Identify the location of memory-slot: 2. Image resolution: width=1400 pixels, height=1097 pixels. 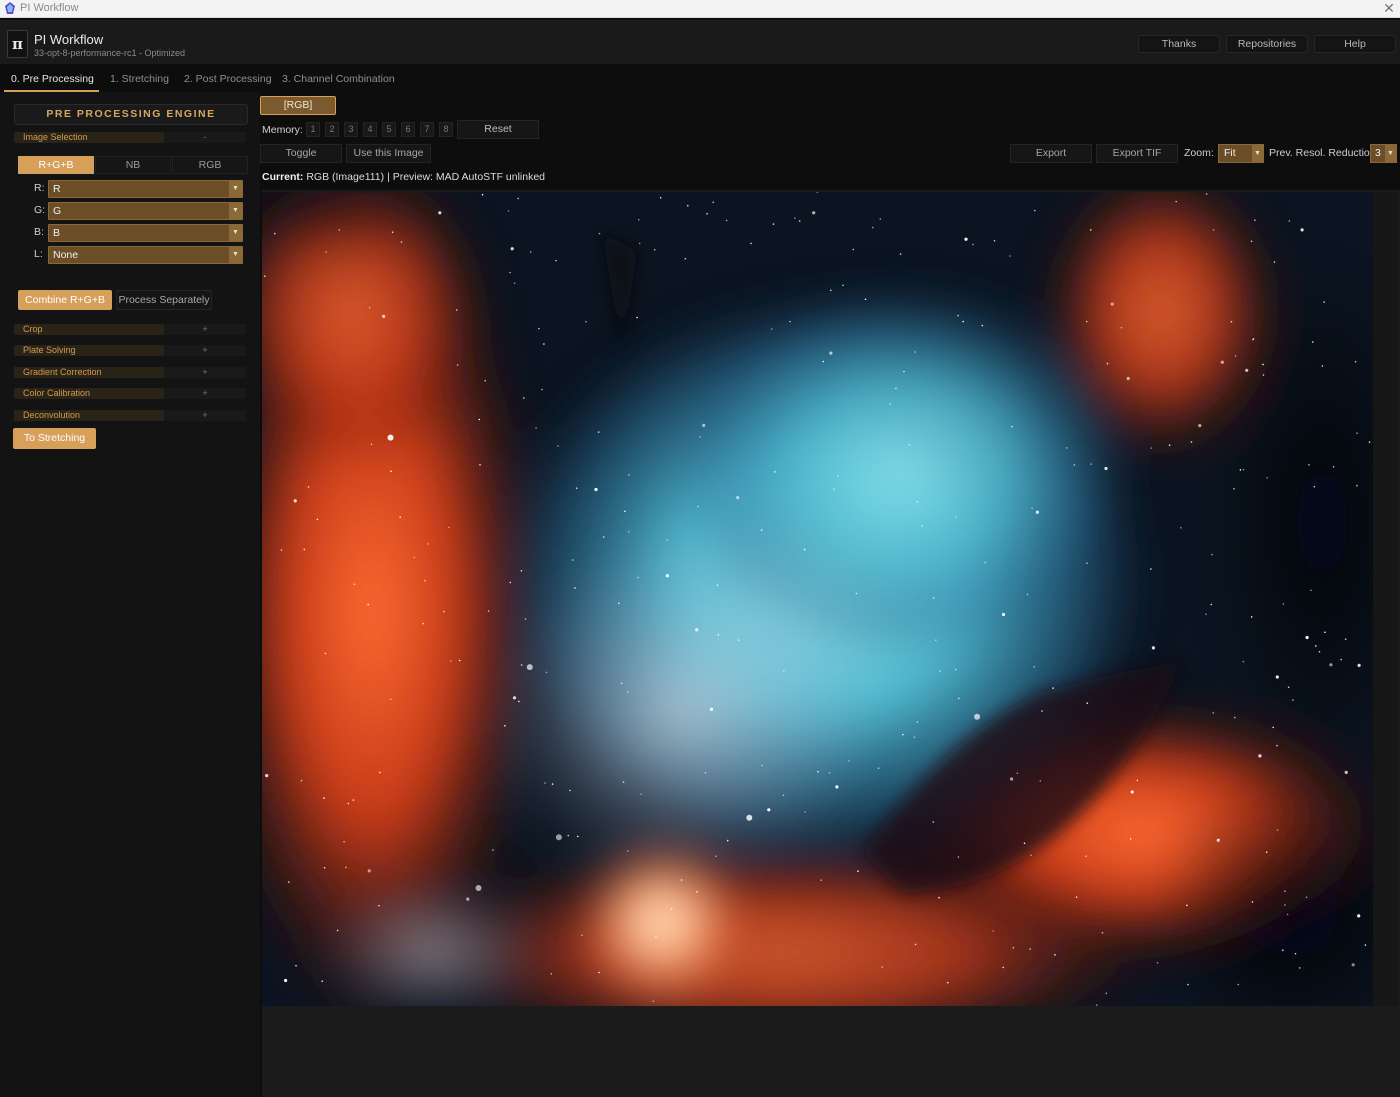
(332, 129).